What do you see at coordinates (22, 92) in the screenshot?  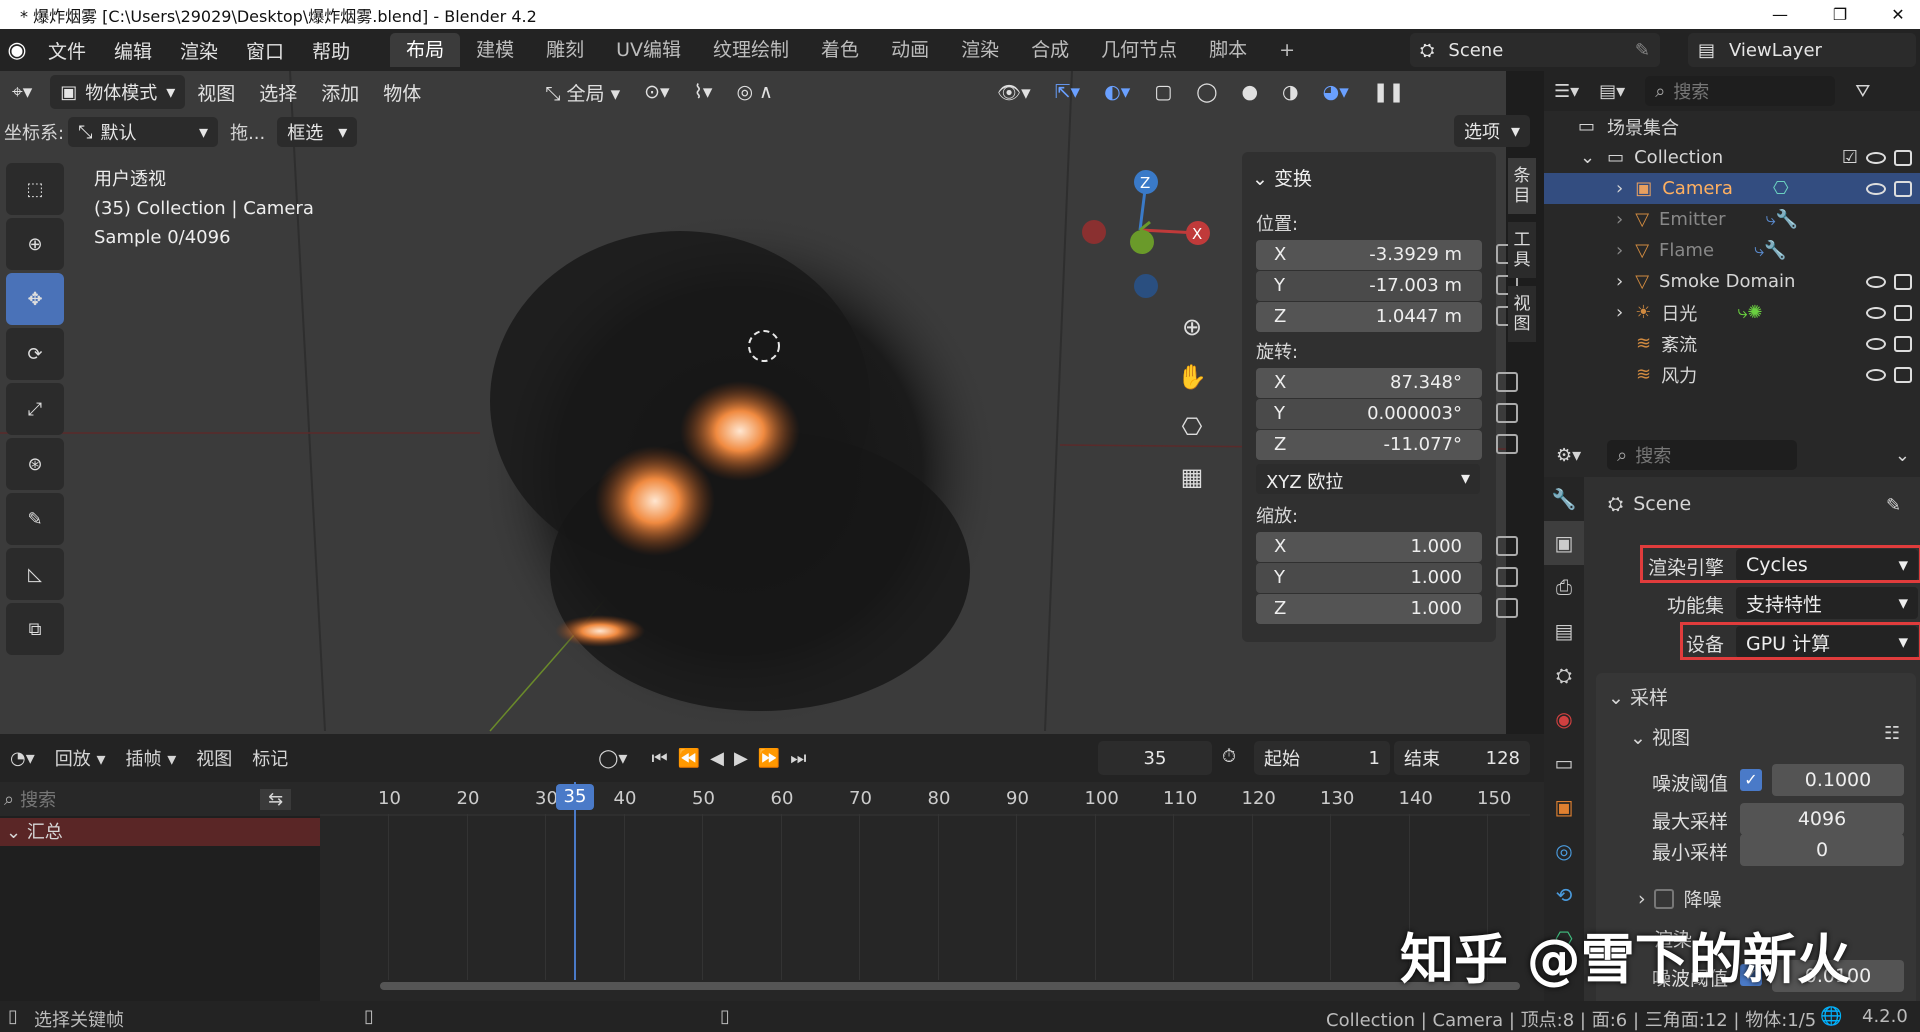 I see `editor-type-icon: ⌖▾` at bounding box center [22, 92].